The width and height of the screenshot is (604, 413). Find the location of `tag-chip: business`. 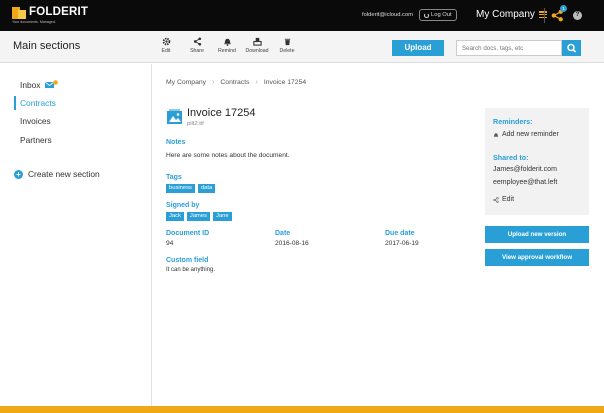

tag-chip: business is located at coordinates (180, 188).